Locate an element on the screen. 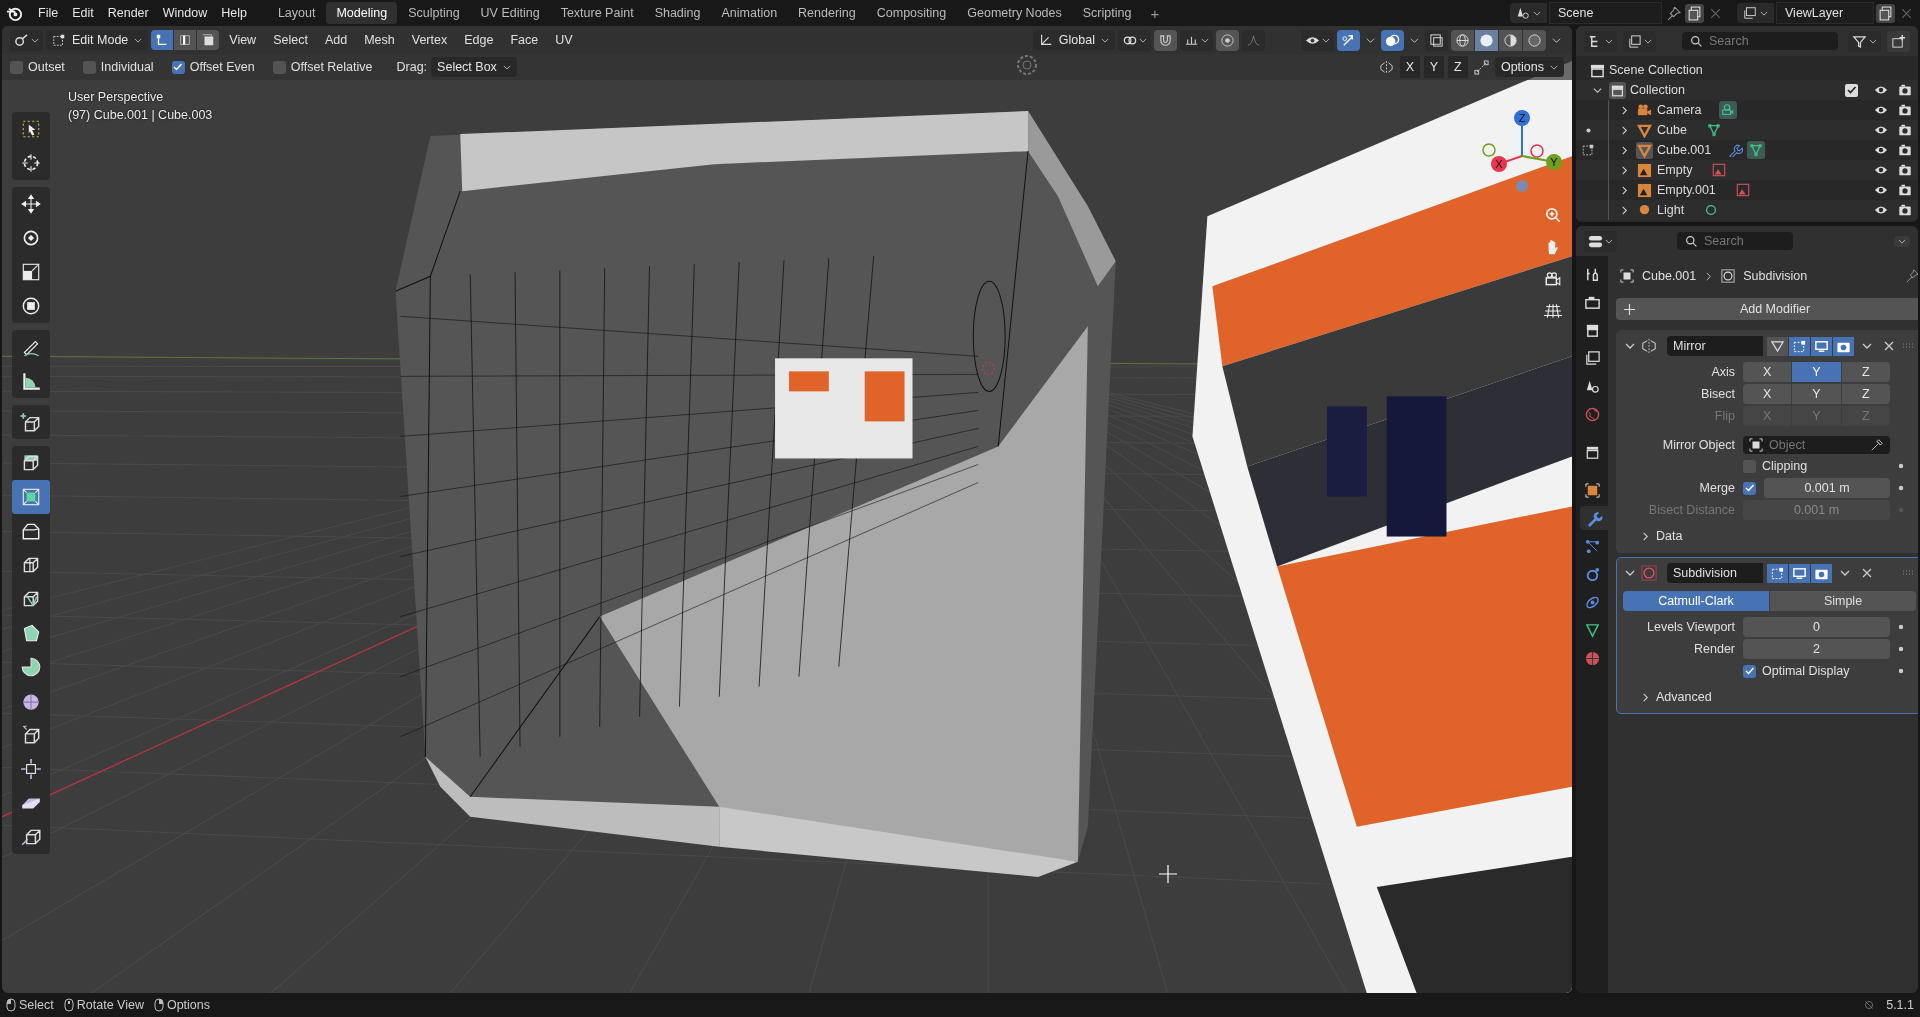 This screenshot has width=1920, height=1017. outliner-item: Light is located at coordinates (1678, 210).